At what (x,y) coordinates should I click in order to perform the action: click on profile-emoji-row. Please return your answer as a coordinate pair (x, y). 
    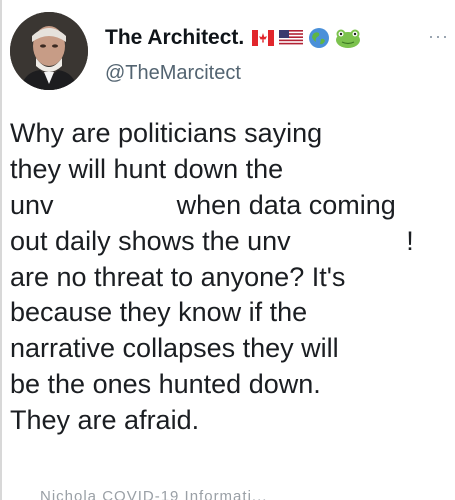
    Looking at the image, I should click on (306, 38).